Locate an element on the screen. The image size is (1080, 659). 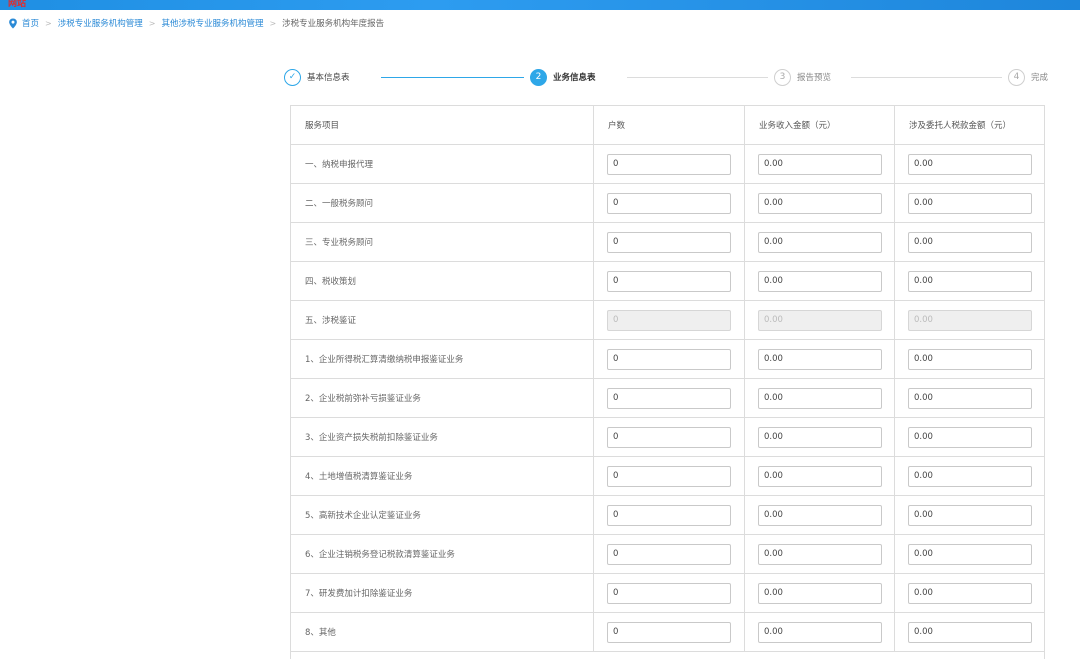
step-label: 完成 is located at coordinates (1040, 78).